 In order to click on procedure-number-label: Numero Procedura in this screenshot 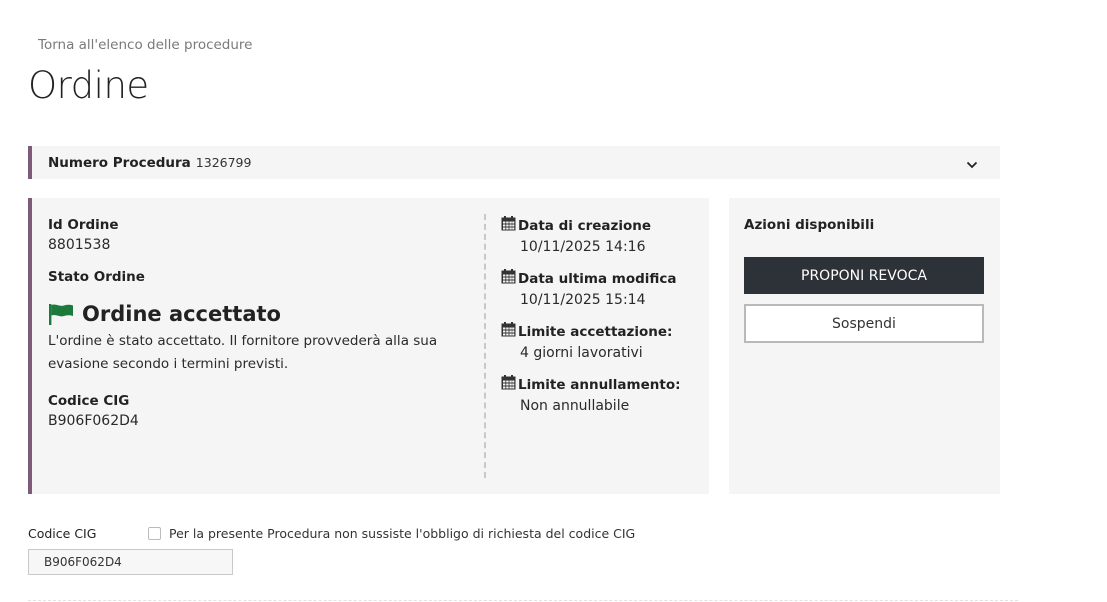, I will do `click(119, 162)`.